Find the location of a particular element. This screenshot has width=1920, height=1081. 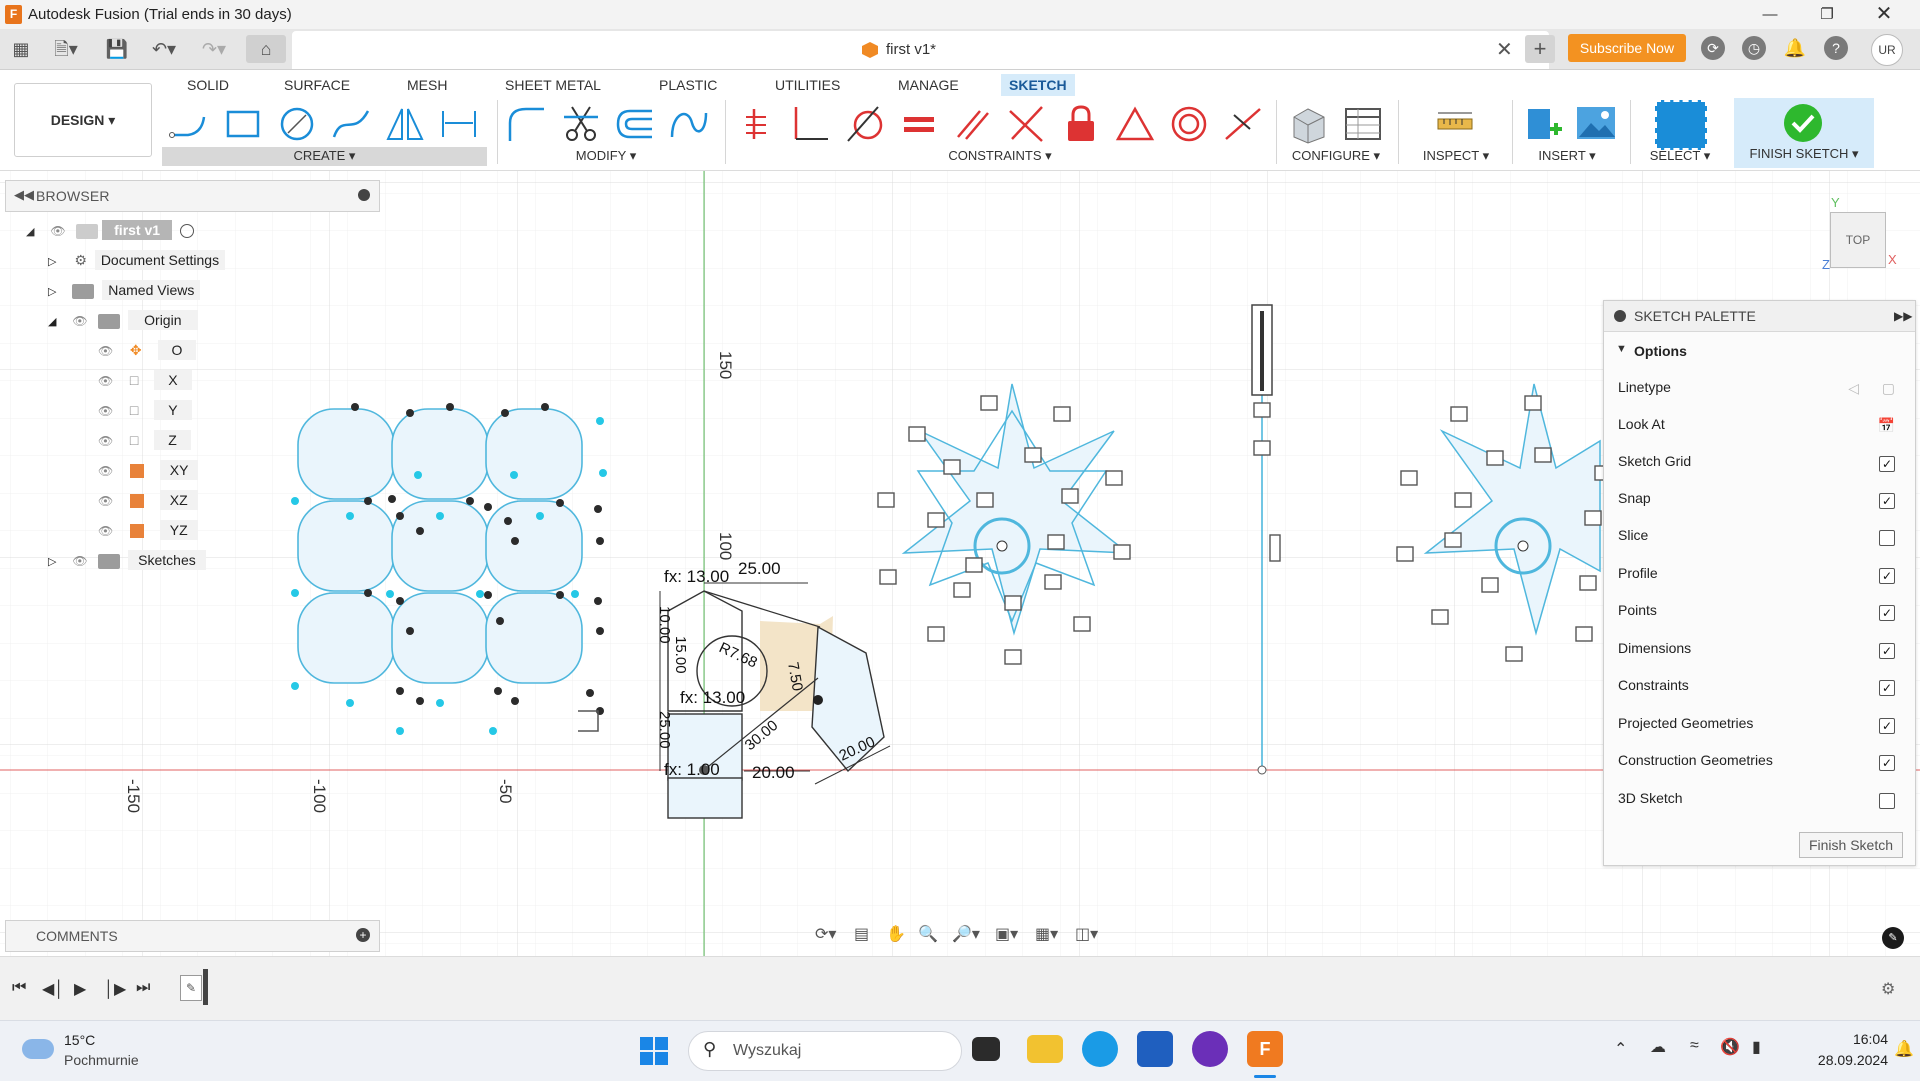

circle-tool-icon is located at coordinates (297, 124).